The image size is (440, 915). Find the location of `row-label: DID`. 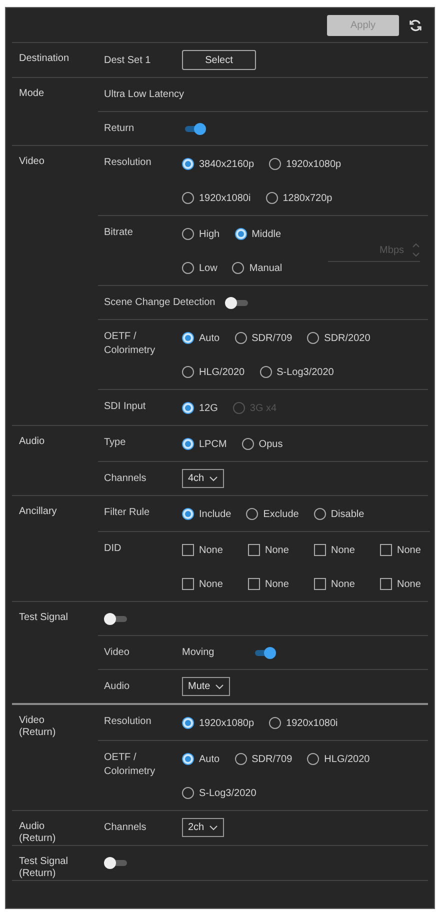

row-label: DID is located at coordinates (113, 549).